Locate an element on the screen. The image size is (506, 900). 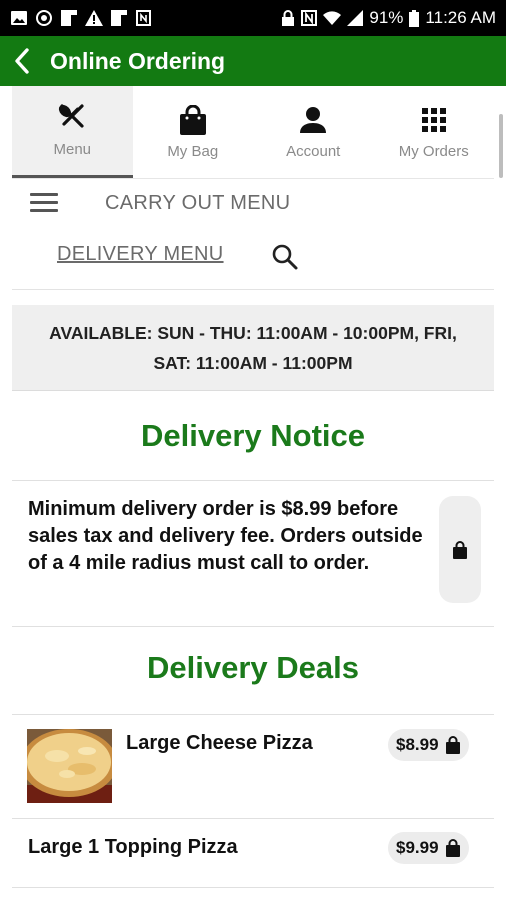
tab-account: Account is located at coordinates (313, 132).